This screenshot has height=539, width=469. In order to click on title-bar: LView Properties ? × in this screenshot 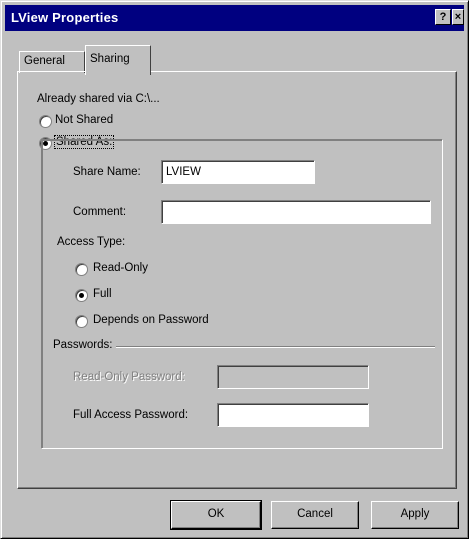, I will do `click(234, 18)`.